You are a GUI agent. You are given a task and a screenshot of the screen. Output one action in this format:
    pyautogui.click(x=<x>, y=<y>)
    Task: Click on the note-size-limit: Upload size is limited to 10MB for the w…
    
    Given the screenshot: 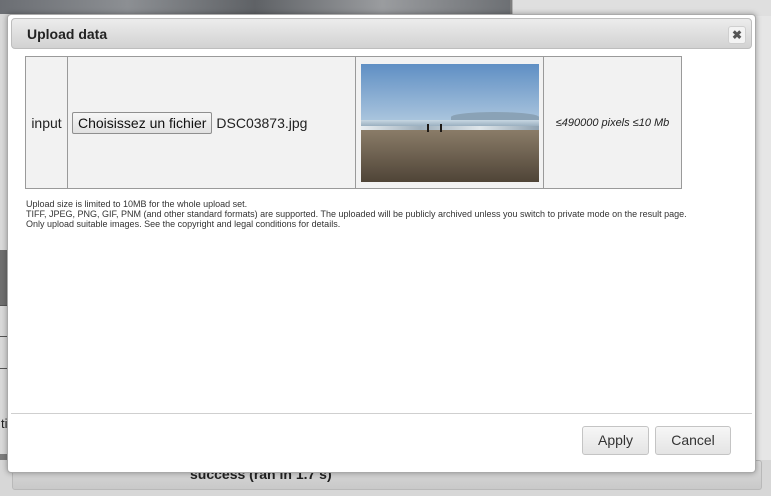 What is the action you would take?
    pyautogui.click(x=137, y=204)
    